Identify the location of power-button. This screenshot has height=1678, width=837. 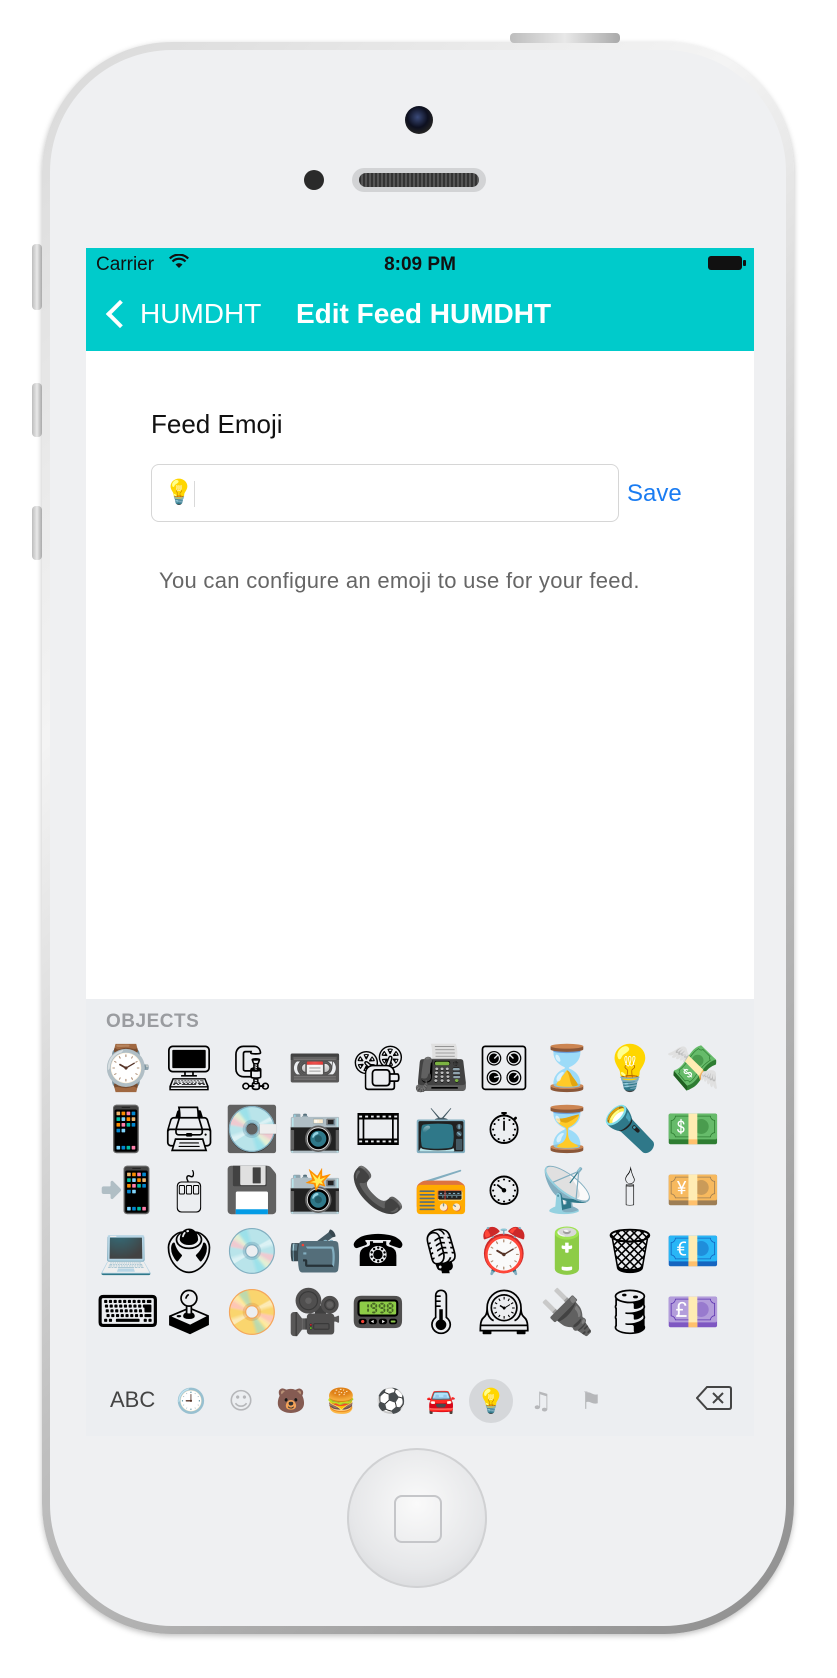
(565, 38).